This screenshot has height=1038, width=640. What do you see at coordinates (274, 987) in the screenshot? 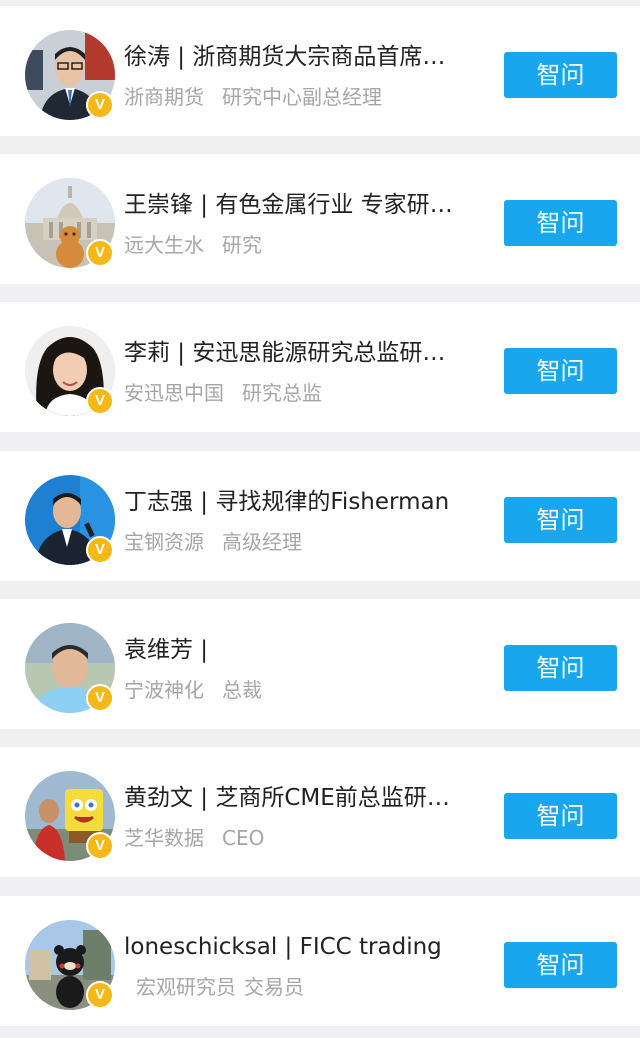
I see `expert-title: 交易员` at bounding box center [274, 987].